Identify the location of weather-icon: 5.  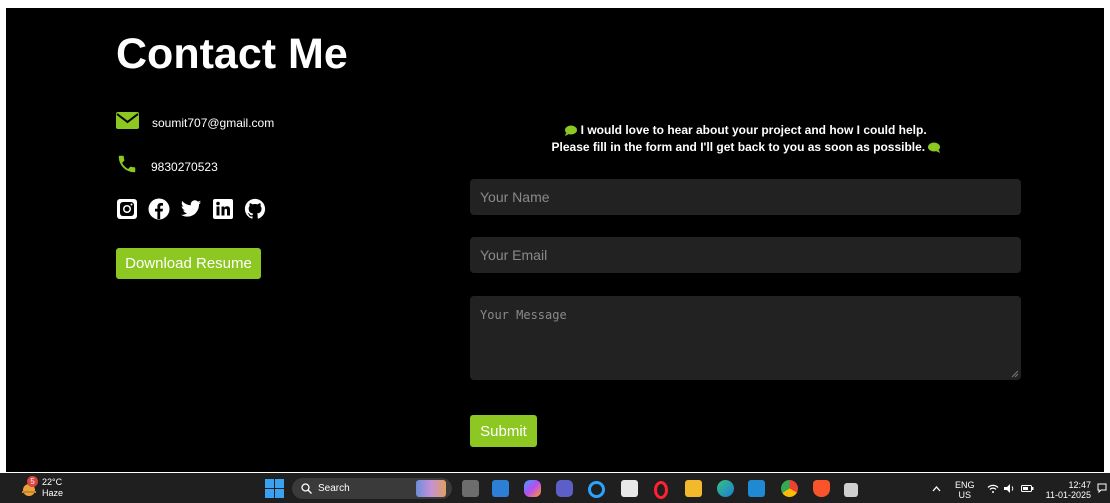
(29, 486).